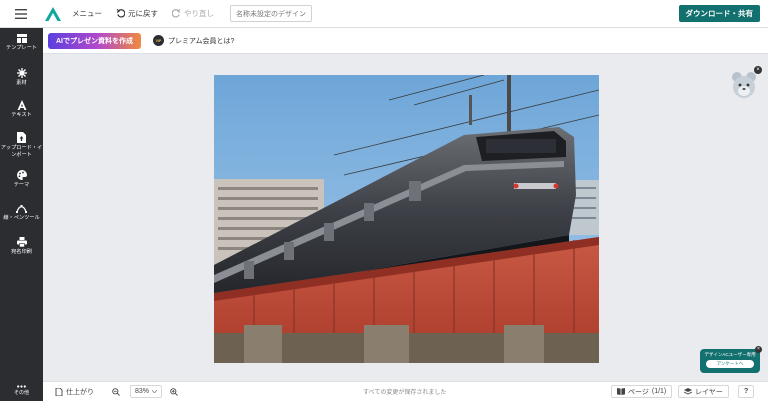 The image size is (768, 401). I want to click on sidebar-item-pen-tool: 線・ペンツール, so click(21, 213).